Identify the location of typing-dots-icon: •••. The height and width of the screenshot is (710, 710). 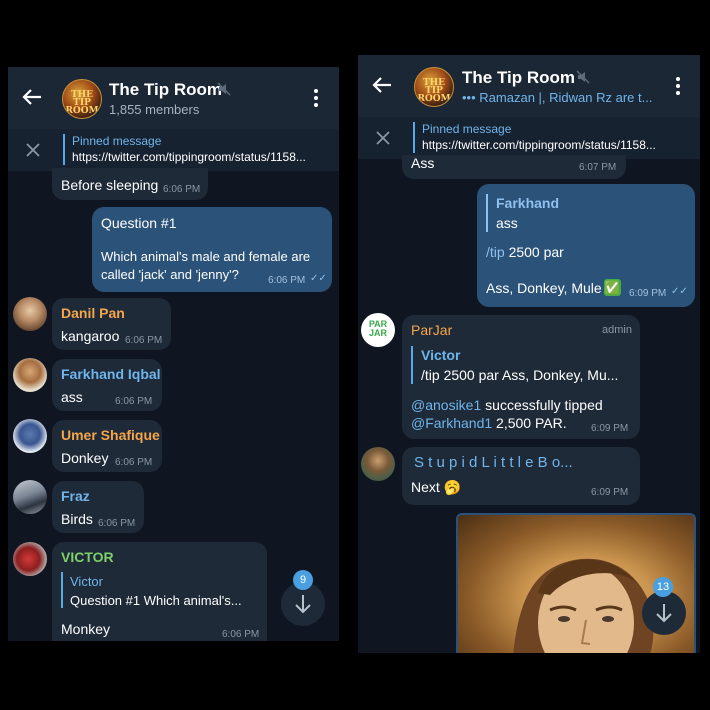
(469, 97).